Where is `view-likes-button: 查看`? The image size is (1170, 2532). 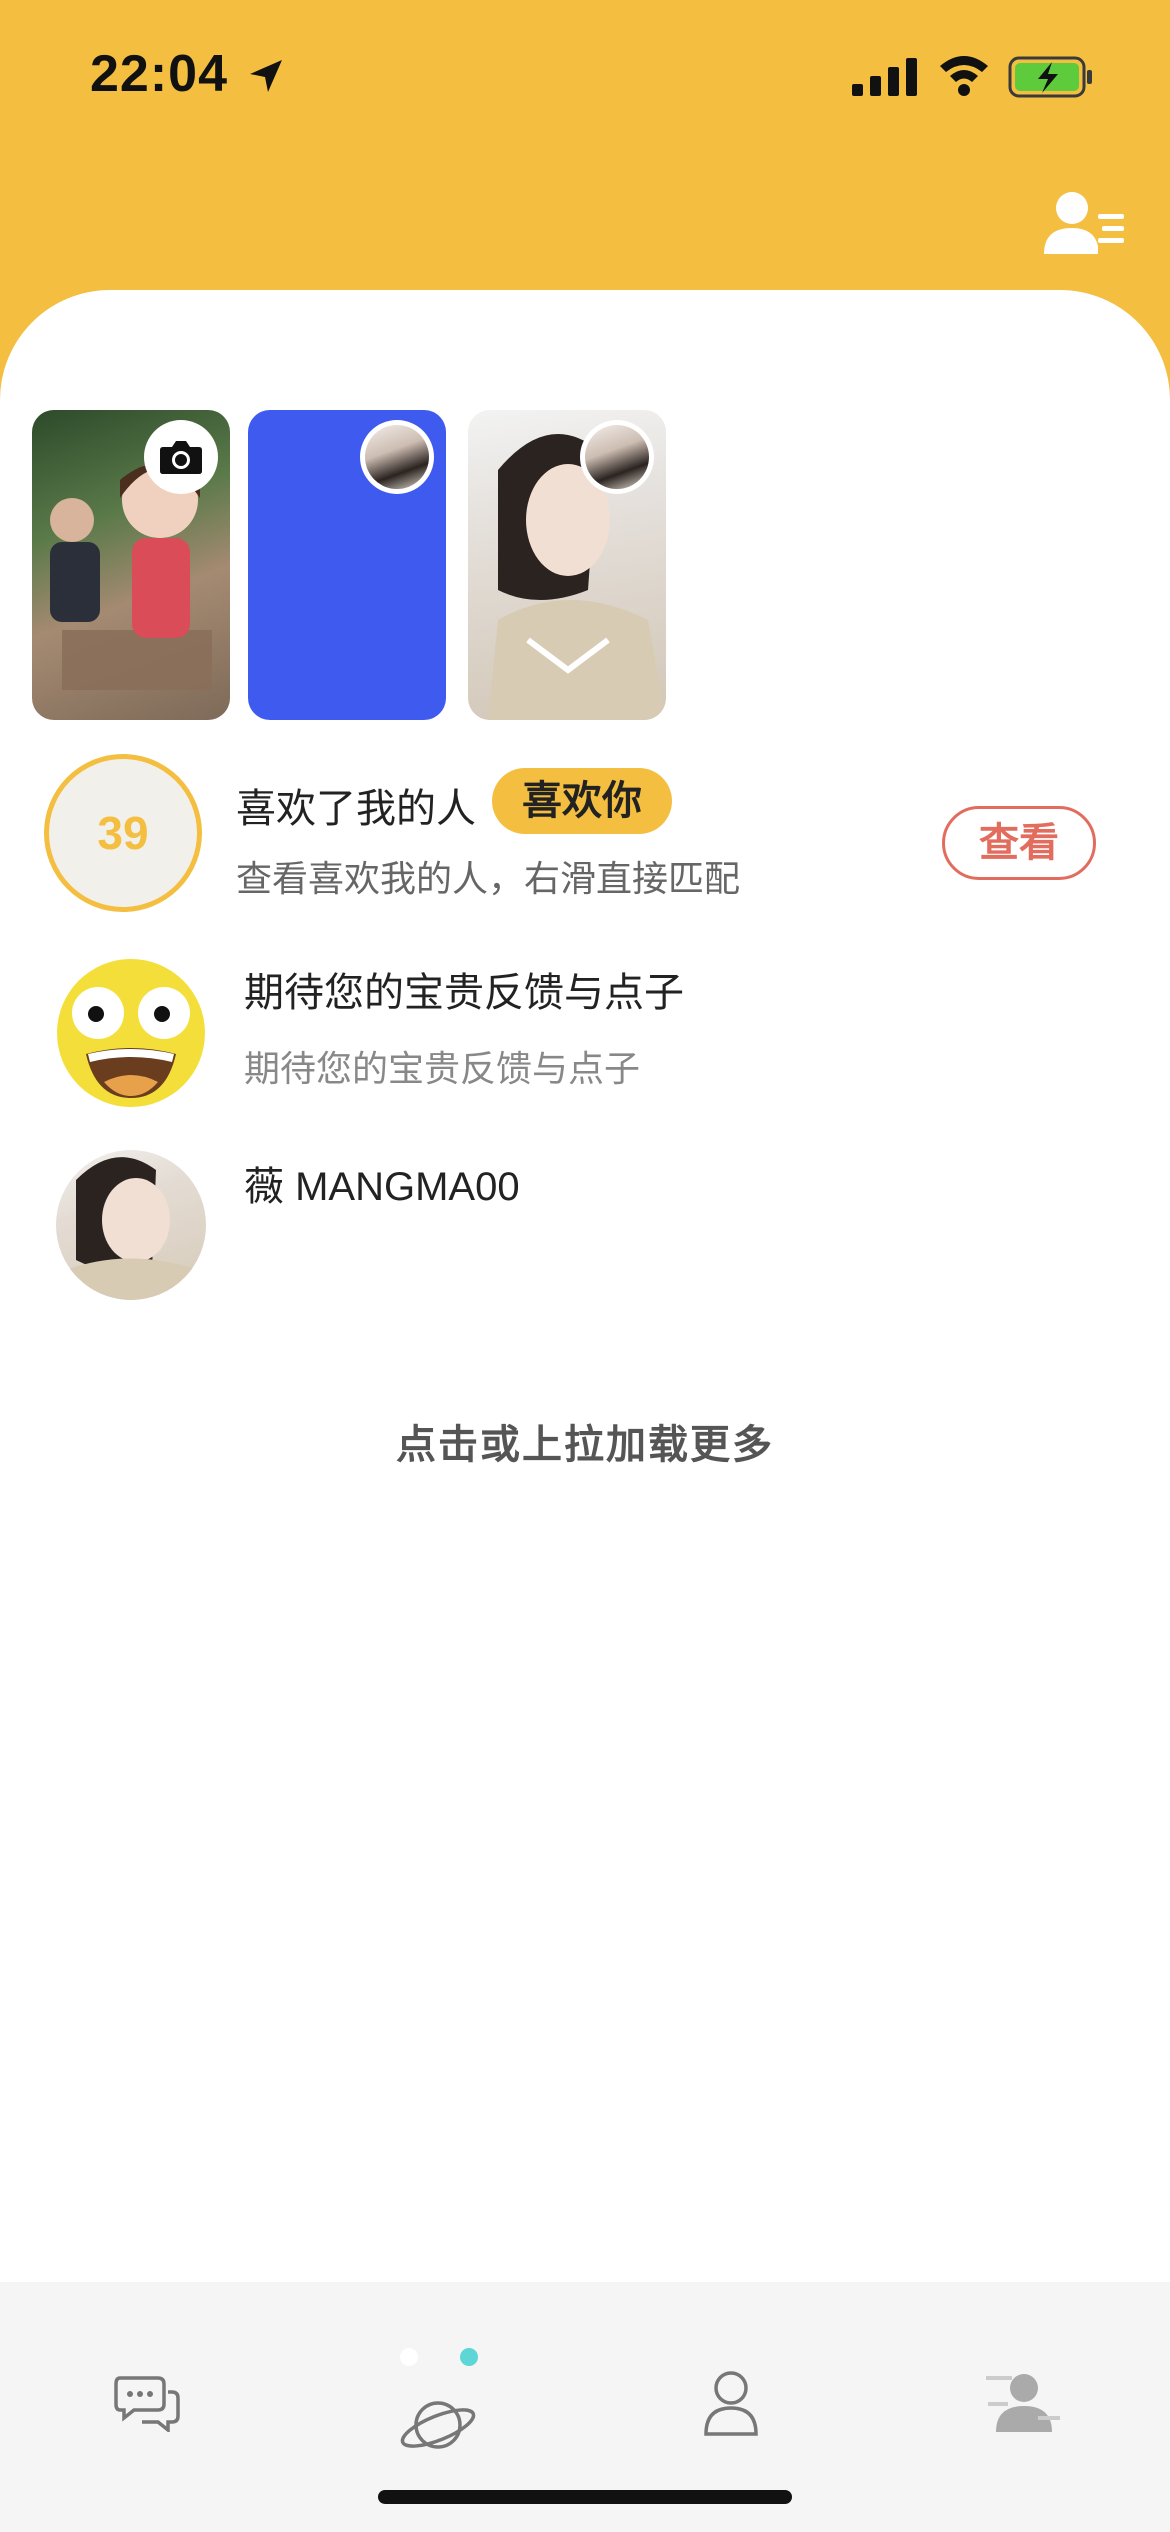 view-likes-button: 查看 is located at coordinates (1019, 843).